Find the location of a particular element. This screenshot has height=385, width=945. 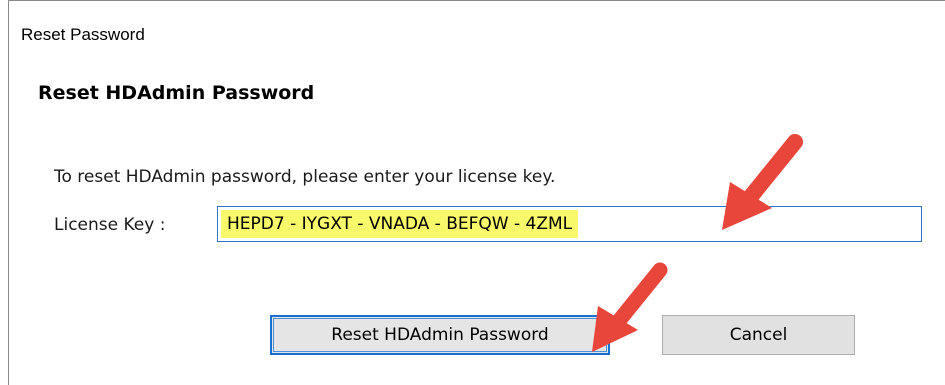

cancel-button-label: Cancel is located at coordinates (758, 335).